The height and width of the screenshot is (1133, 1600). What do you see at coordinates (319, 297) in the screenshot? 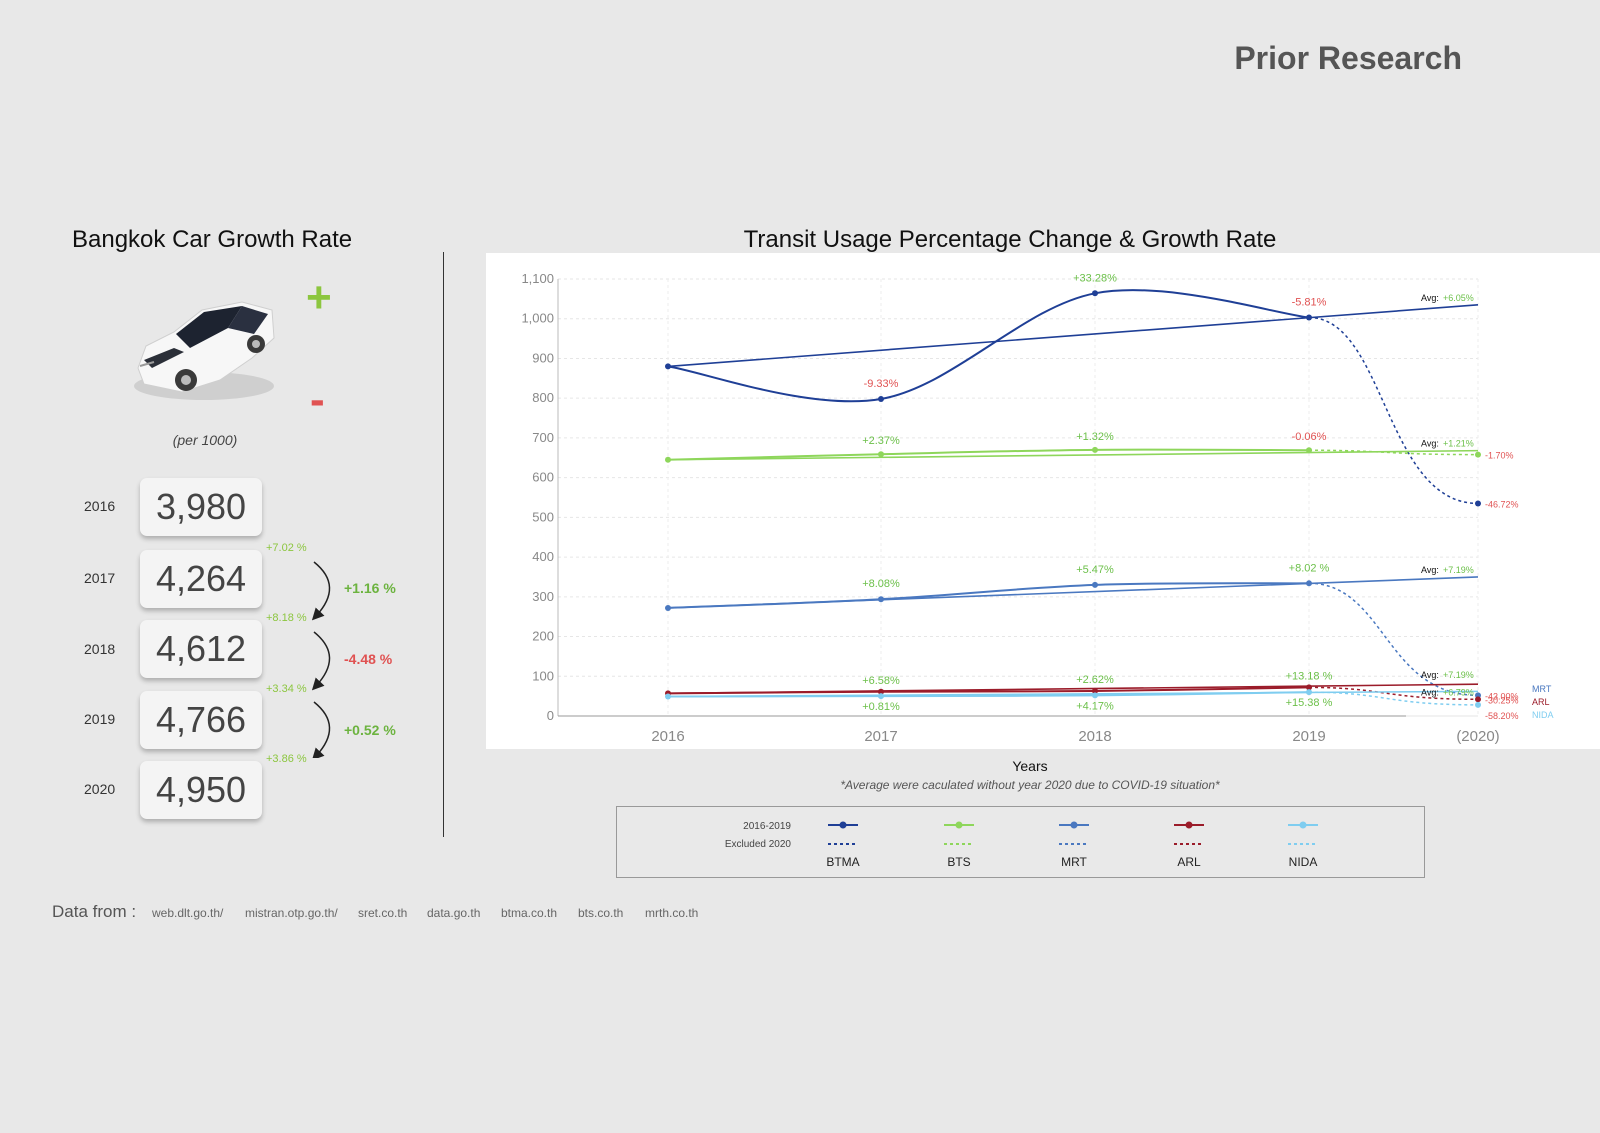
I see `plus-sign: +` at bounding box center [319, 297].